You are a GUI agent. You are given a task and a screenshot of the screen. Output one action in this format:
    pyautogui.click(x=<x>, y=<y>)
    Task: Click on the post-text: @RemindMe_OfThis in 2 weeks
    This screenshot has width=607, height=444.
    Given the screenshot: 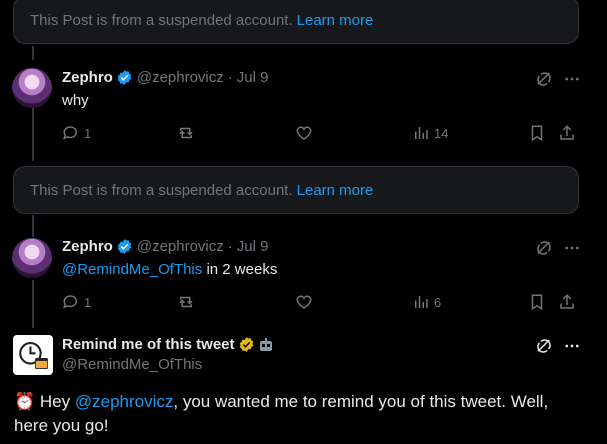 What is the action you would take?
    pyautogui.click(x=169, y=269)
    